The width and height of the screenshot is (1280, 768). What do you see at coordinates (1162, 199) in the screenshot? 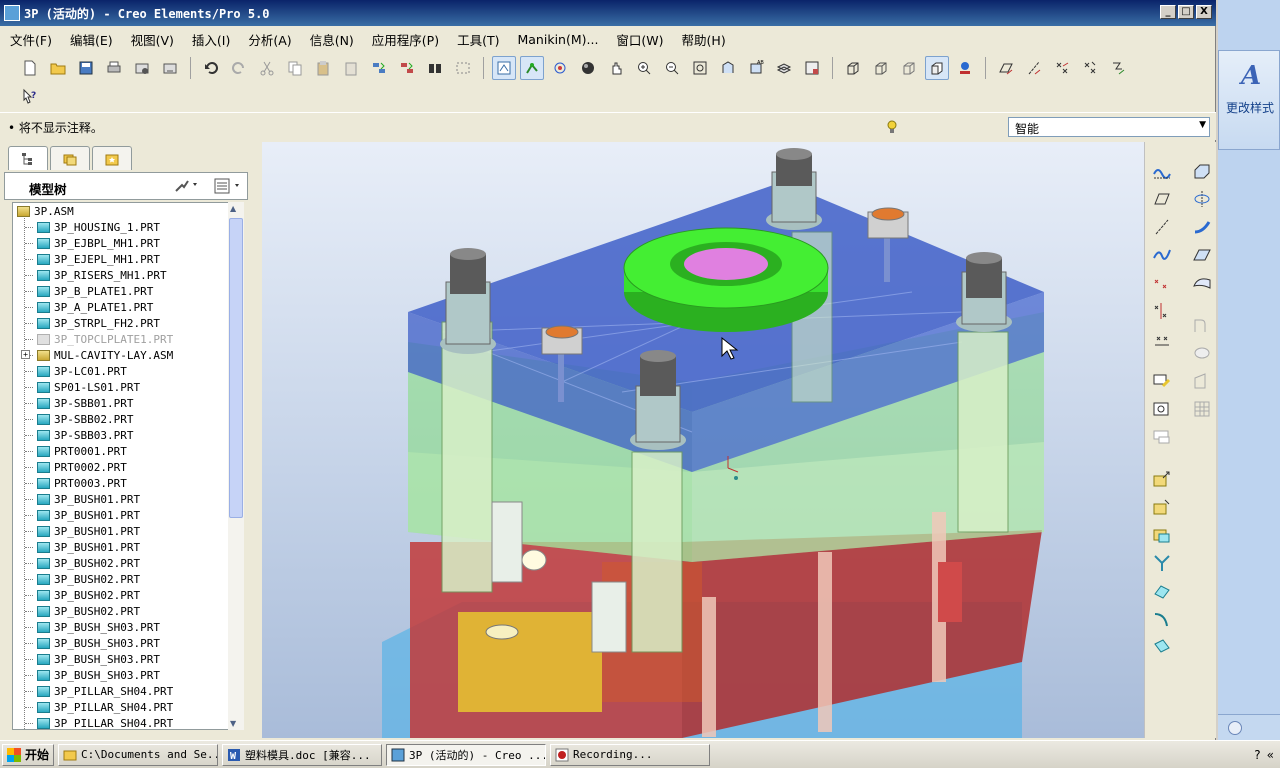
I see `datum-plane-icon` at bounding box center [1162, 199].